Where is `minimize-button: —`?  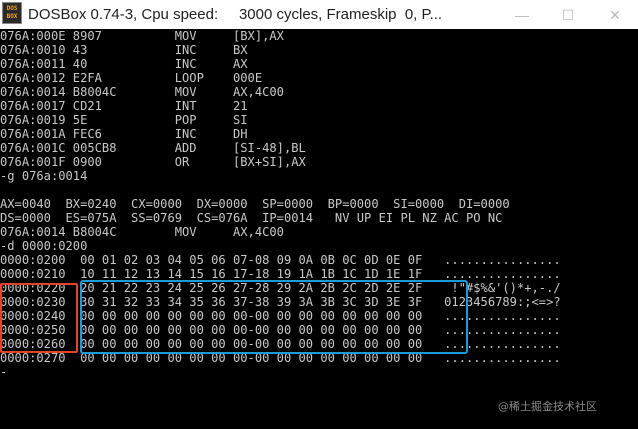
minimize-button: — is located at coordinates (522, 15).